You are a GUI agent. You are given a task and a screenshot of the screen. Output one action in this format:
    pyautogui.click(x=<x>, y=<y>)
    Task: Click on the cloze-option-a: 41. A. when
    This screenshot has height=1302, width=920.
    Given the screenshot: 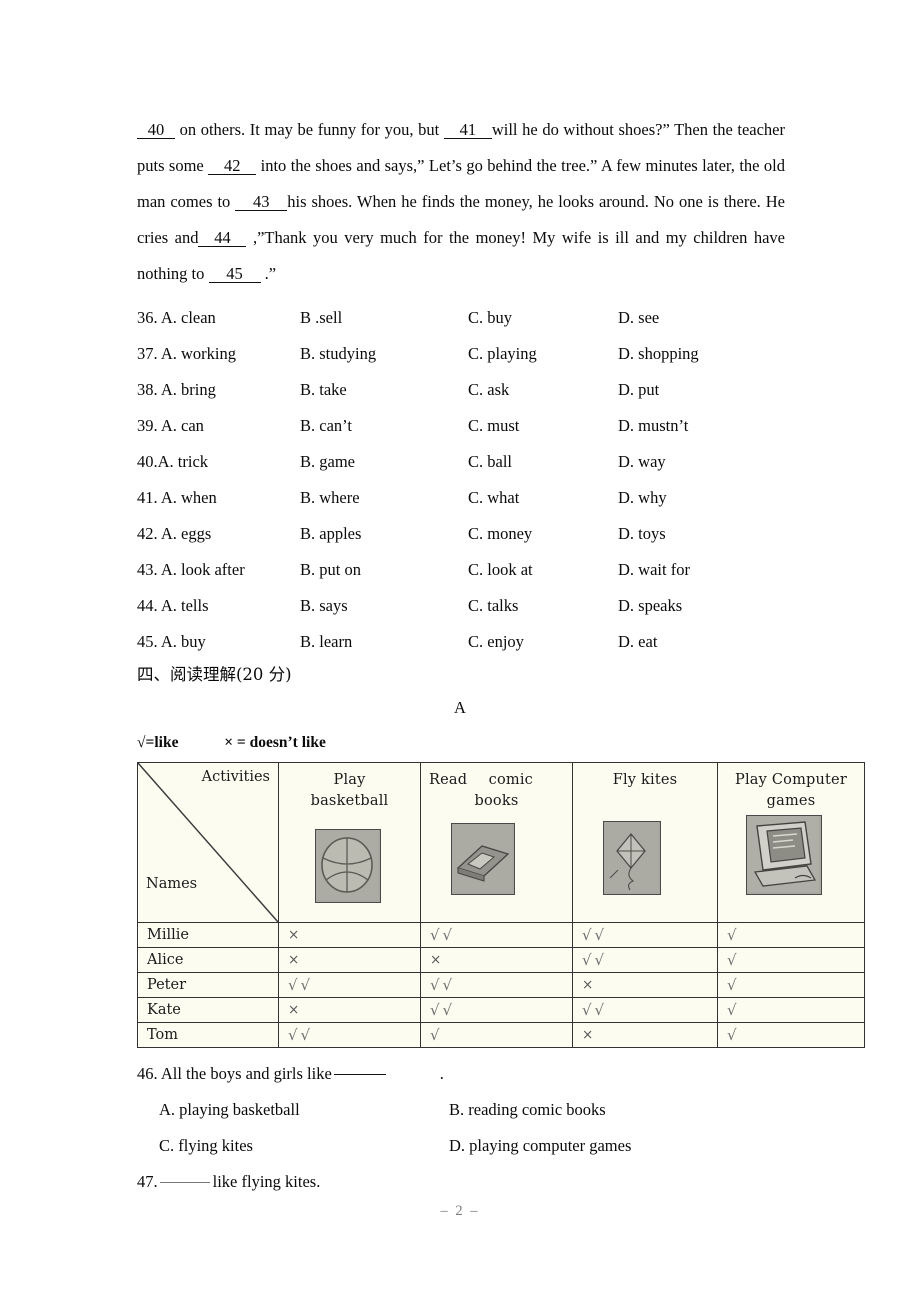 What is the action you would take?
    pyautogui.click(x=218, y=498)
    